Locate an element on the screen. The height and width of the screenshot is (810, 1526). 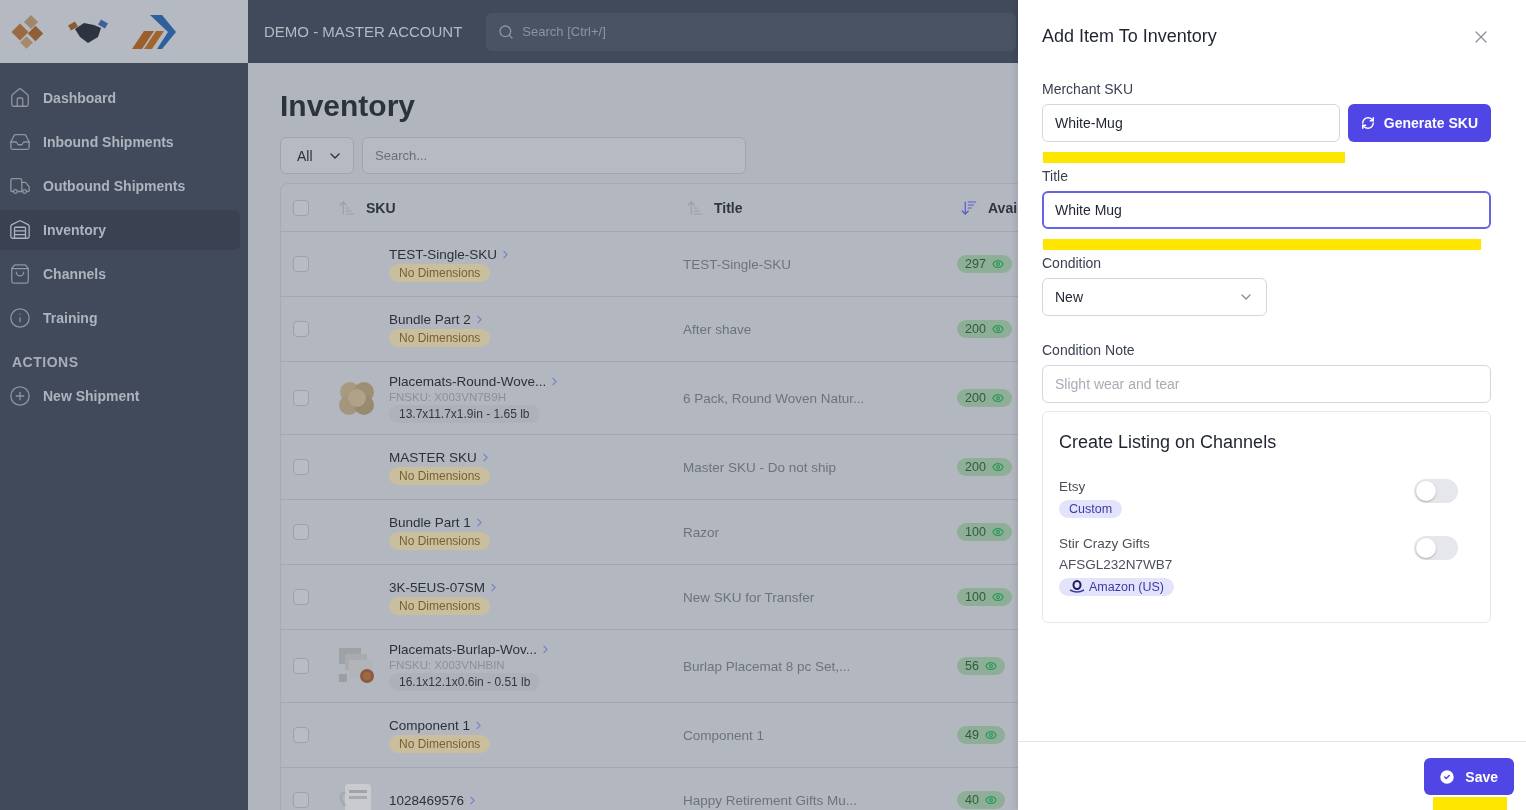
input-field: White Mug is located at coordinates (1266, 210).